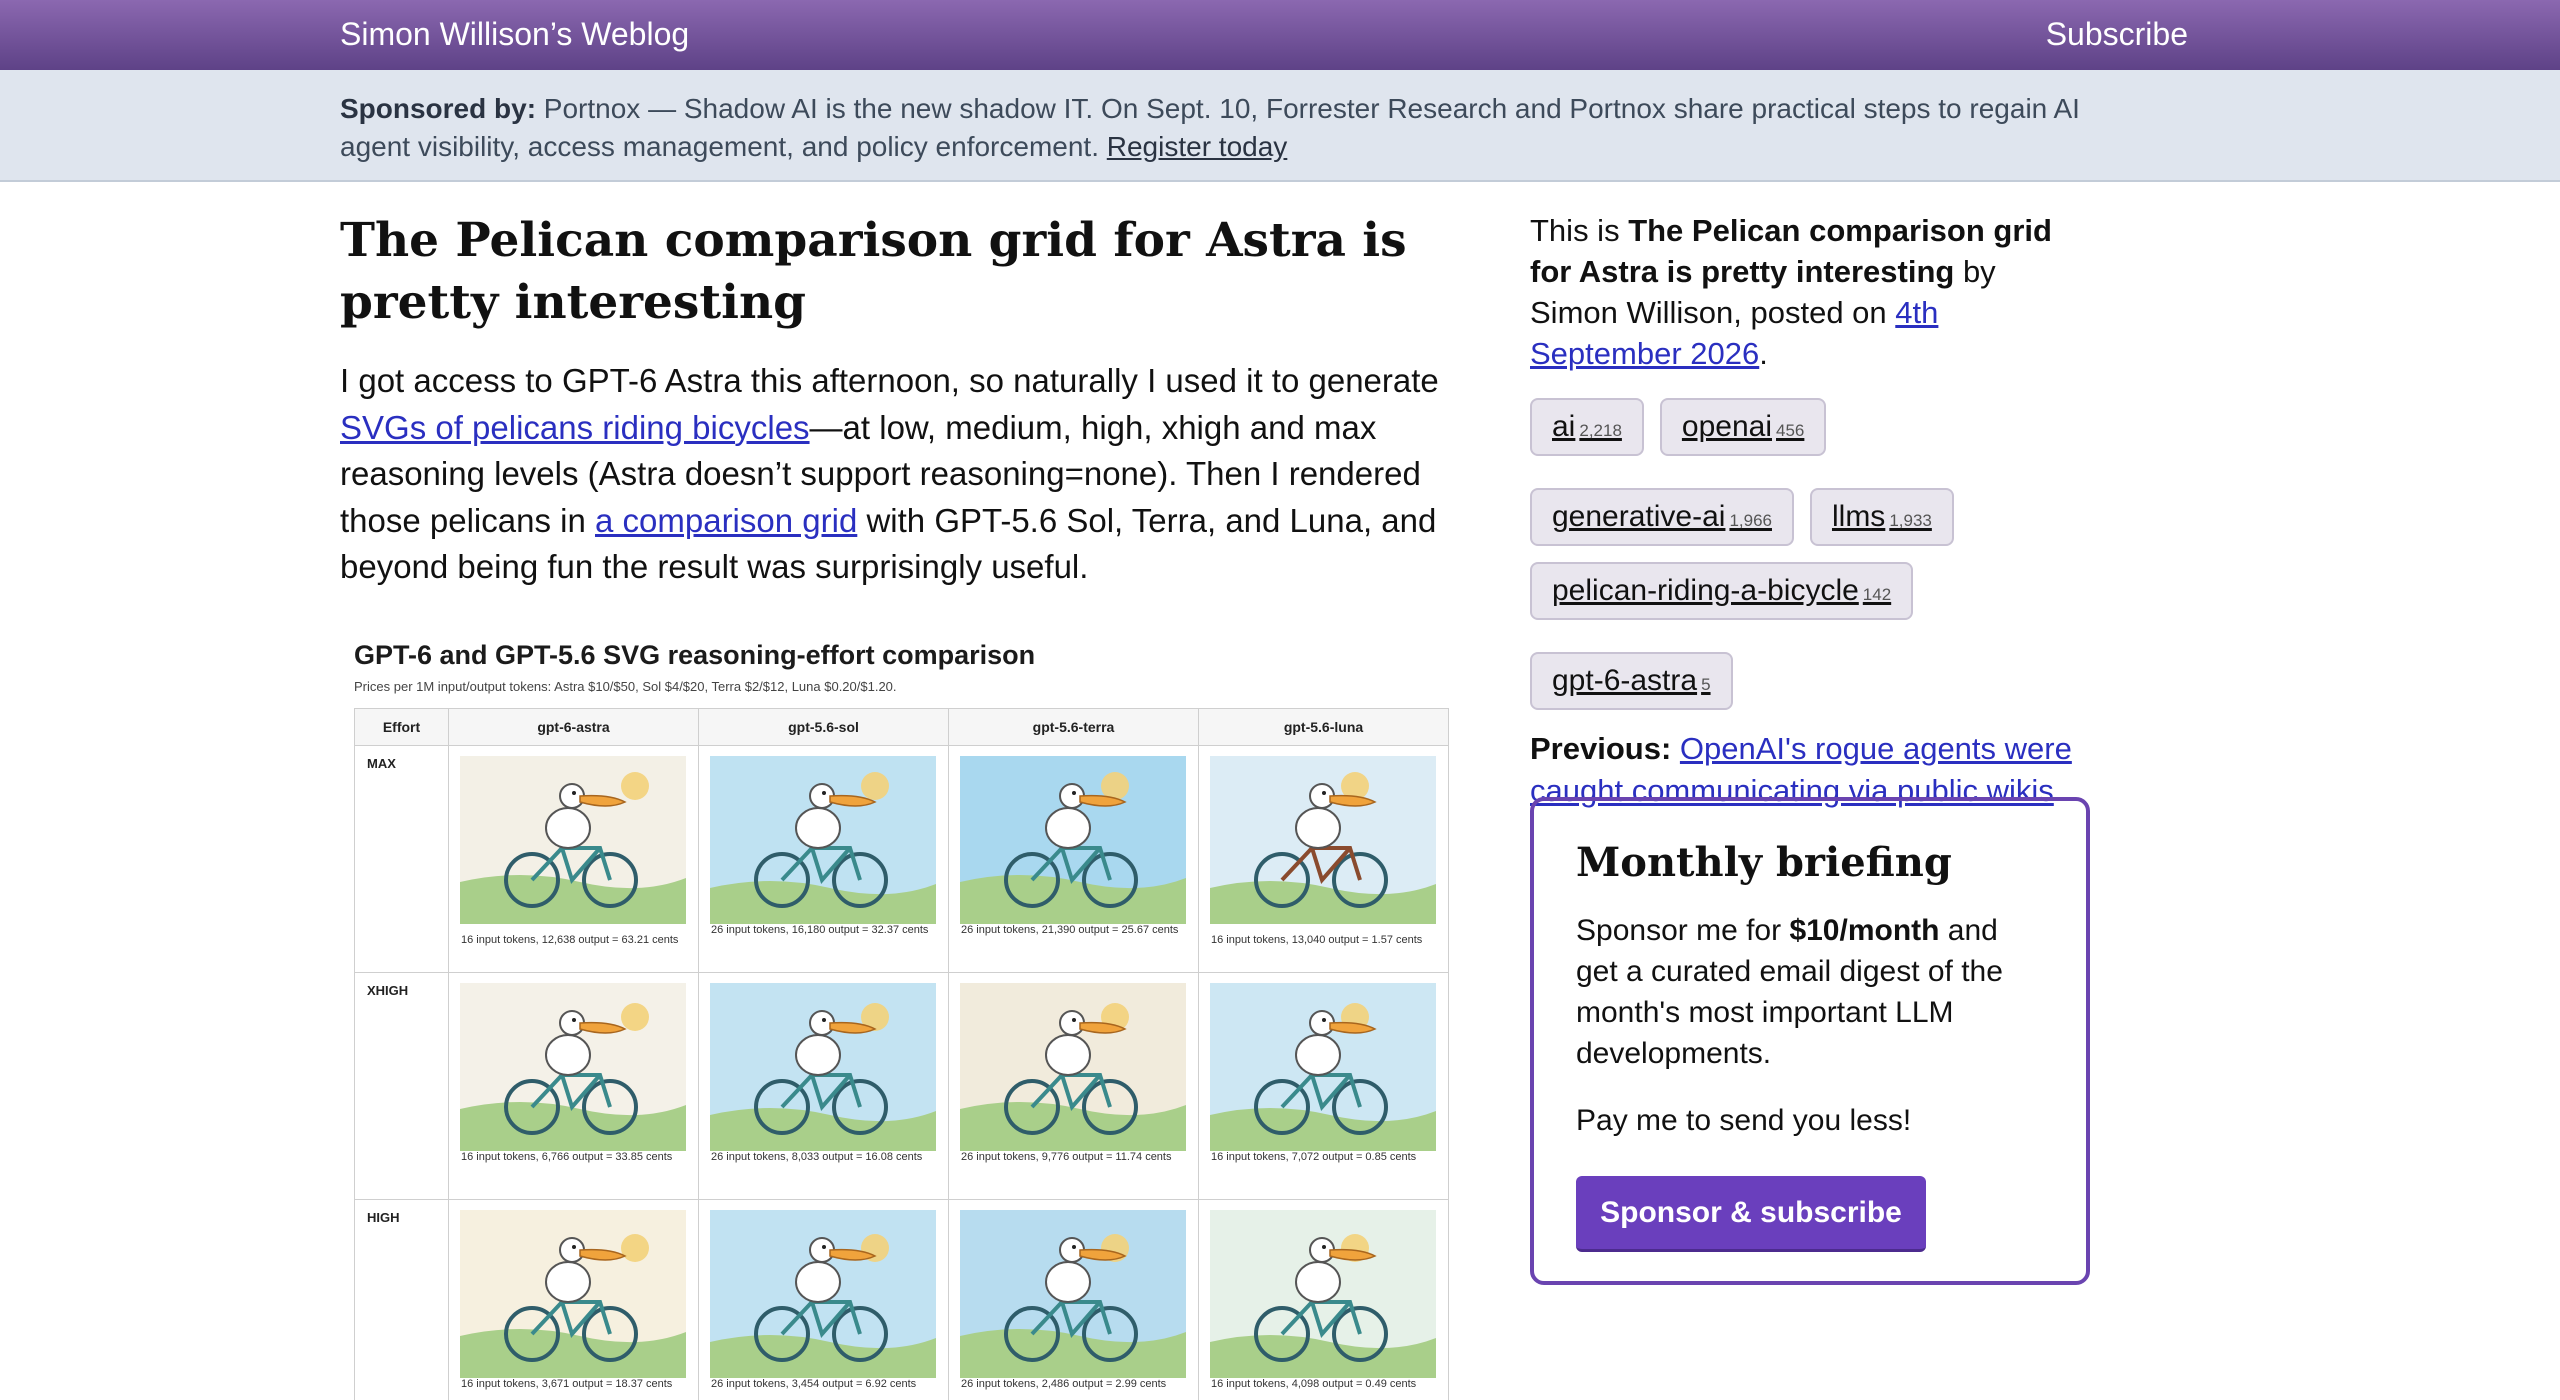 Image resolution: width=2560 pixels, height=1400 pixels. What do you see at coordinates (1564, 426) in the screenshot?
I see `tag-name: ai` at bounding box center [1564, 426].